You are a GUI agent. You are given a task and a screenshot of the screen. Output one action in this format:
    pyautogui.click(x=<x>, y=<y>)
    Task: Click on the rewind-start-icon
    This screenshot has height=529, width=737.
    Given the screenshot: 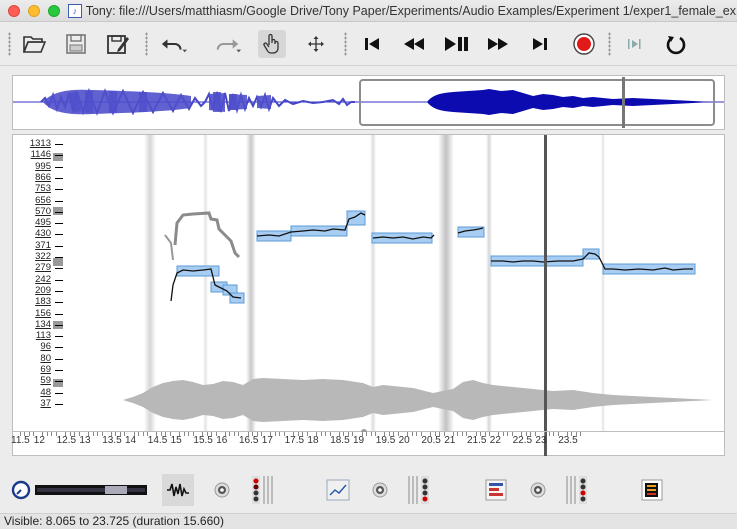 What is the action you would take?
    pyautogui.click(x=372, y=44)
    